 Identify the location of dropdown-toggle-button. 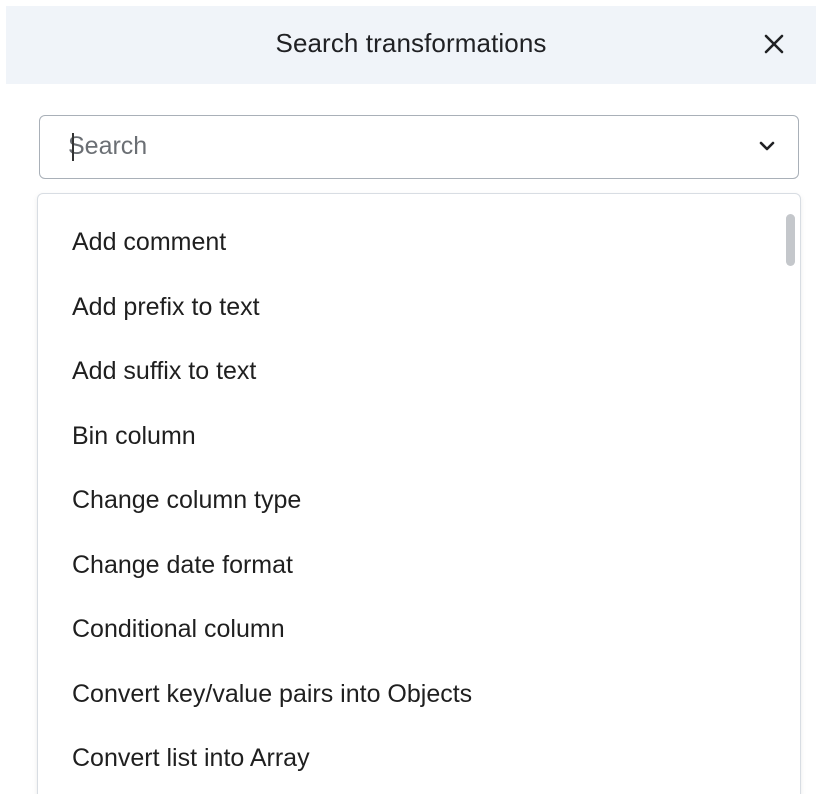
(767, 146).